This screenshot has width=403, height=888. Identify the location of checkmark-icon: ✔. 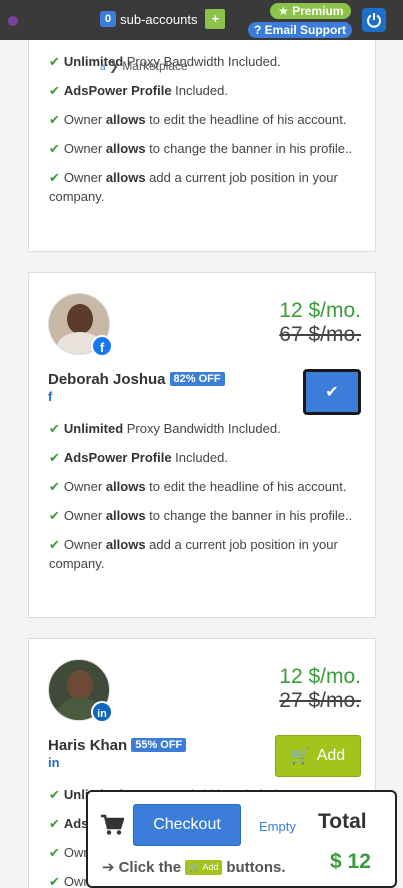
(332, 392).